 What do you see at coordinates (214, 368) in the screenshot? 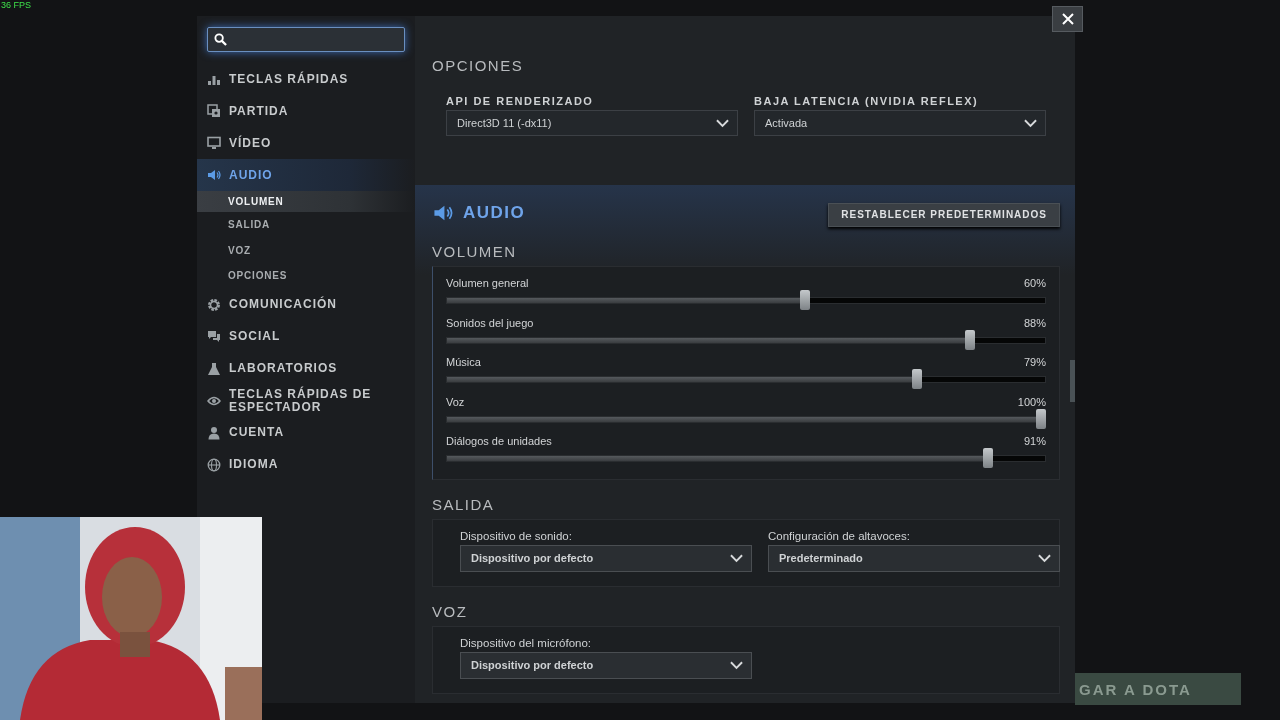
I see `flask-icon` at bounding box center [214, 368].